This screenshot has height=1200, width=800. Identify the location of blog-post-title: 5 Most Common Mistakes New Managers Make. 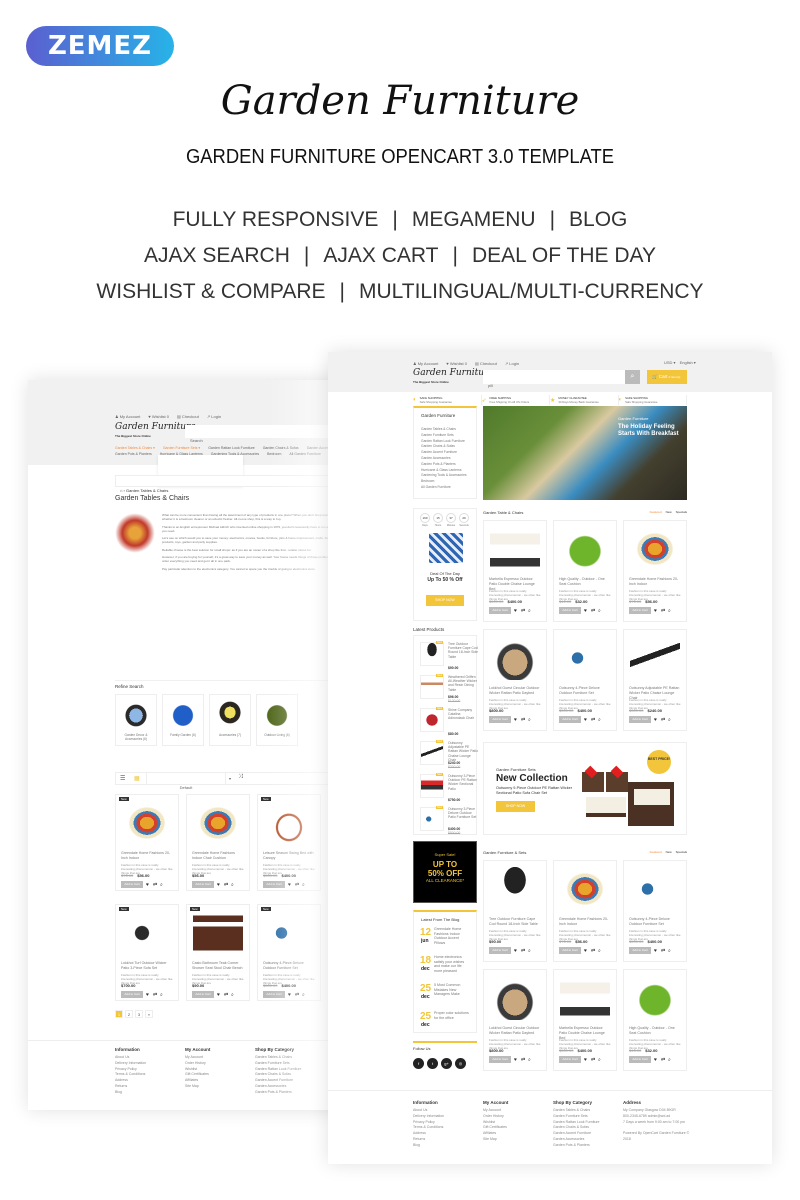
(452, 990).